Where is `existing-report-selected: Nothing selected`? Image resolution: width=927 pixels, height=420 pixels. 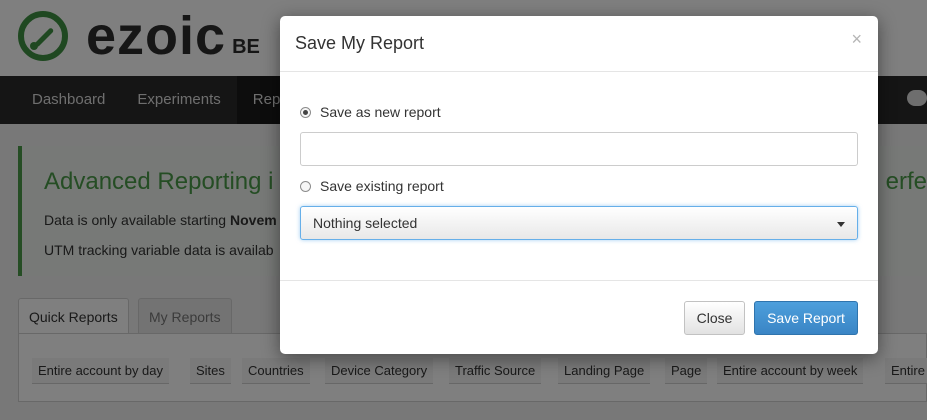 existing-report-selected: Nothing selected is located at coordinates (365, 223).